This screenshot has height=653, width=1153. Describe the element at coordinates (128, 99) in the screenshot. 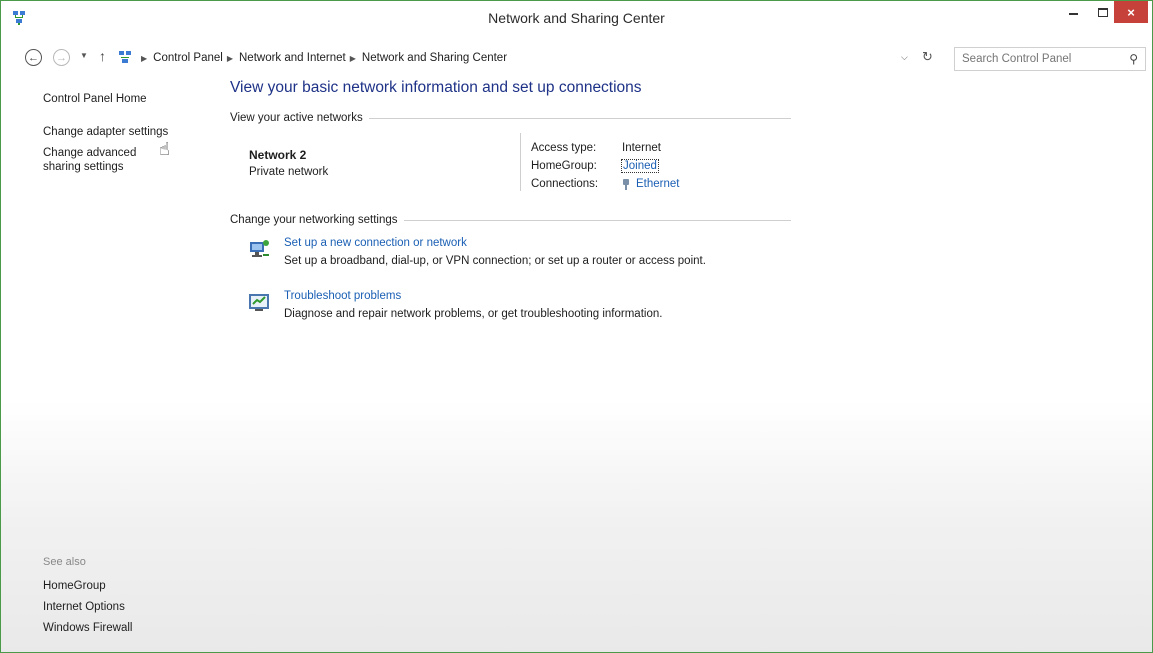

I see `sidebar-item-control-panel-home: Control Panel Home` at that location.